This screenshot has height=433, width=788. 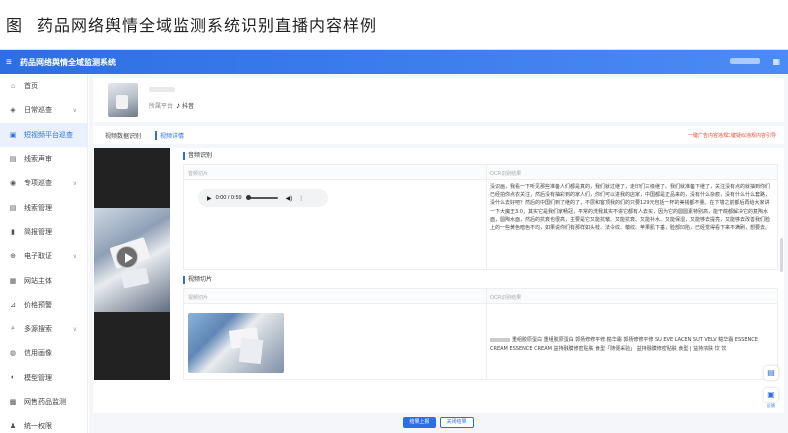 I want to click on evidence-icon: ⊕, so click(x=13, y=257).